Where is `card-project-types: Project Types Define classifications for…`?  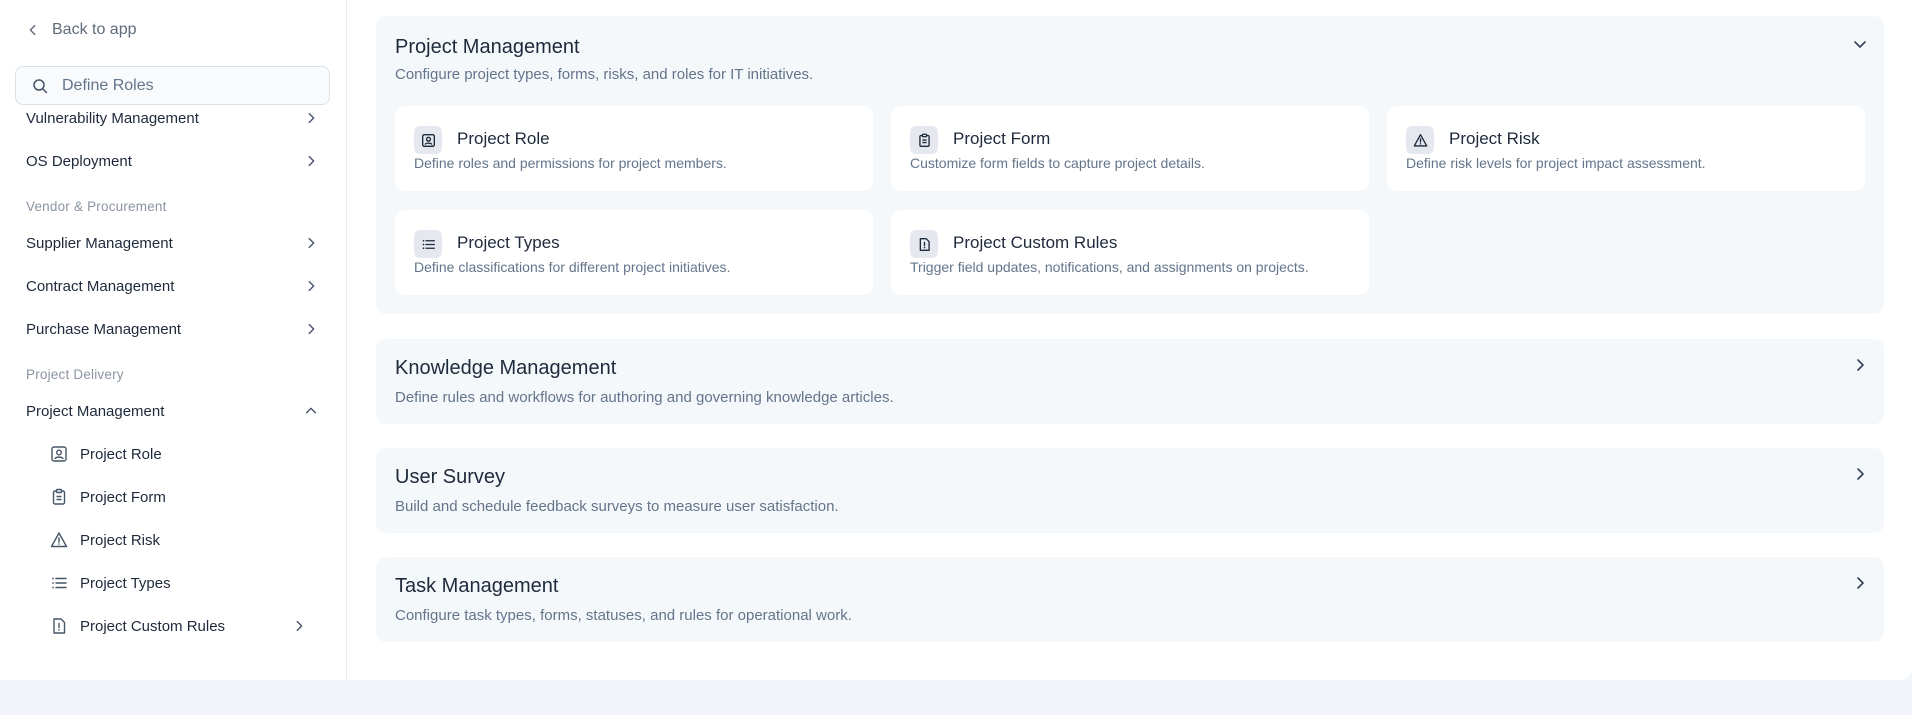
card-project-types: Project Types Define classifications for… is located at coordinates (634, 252).